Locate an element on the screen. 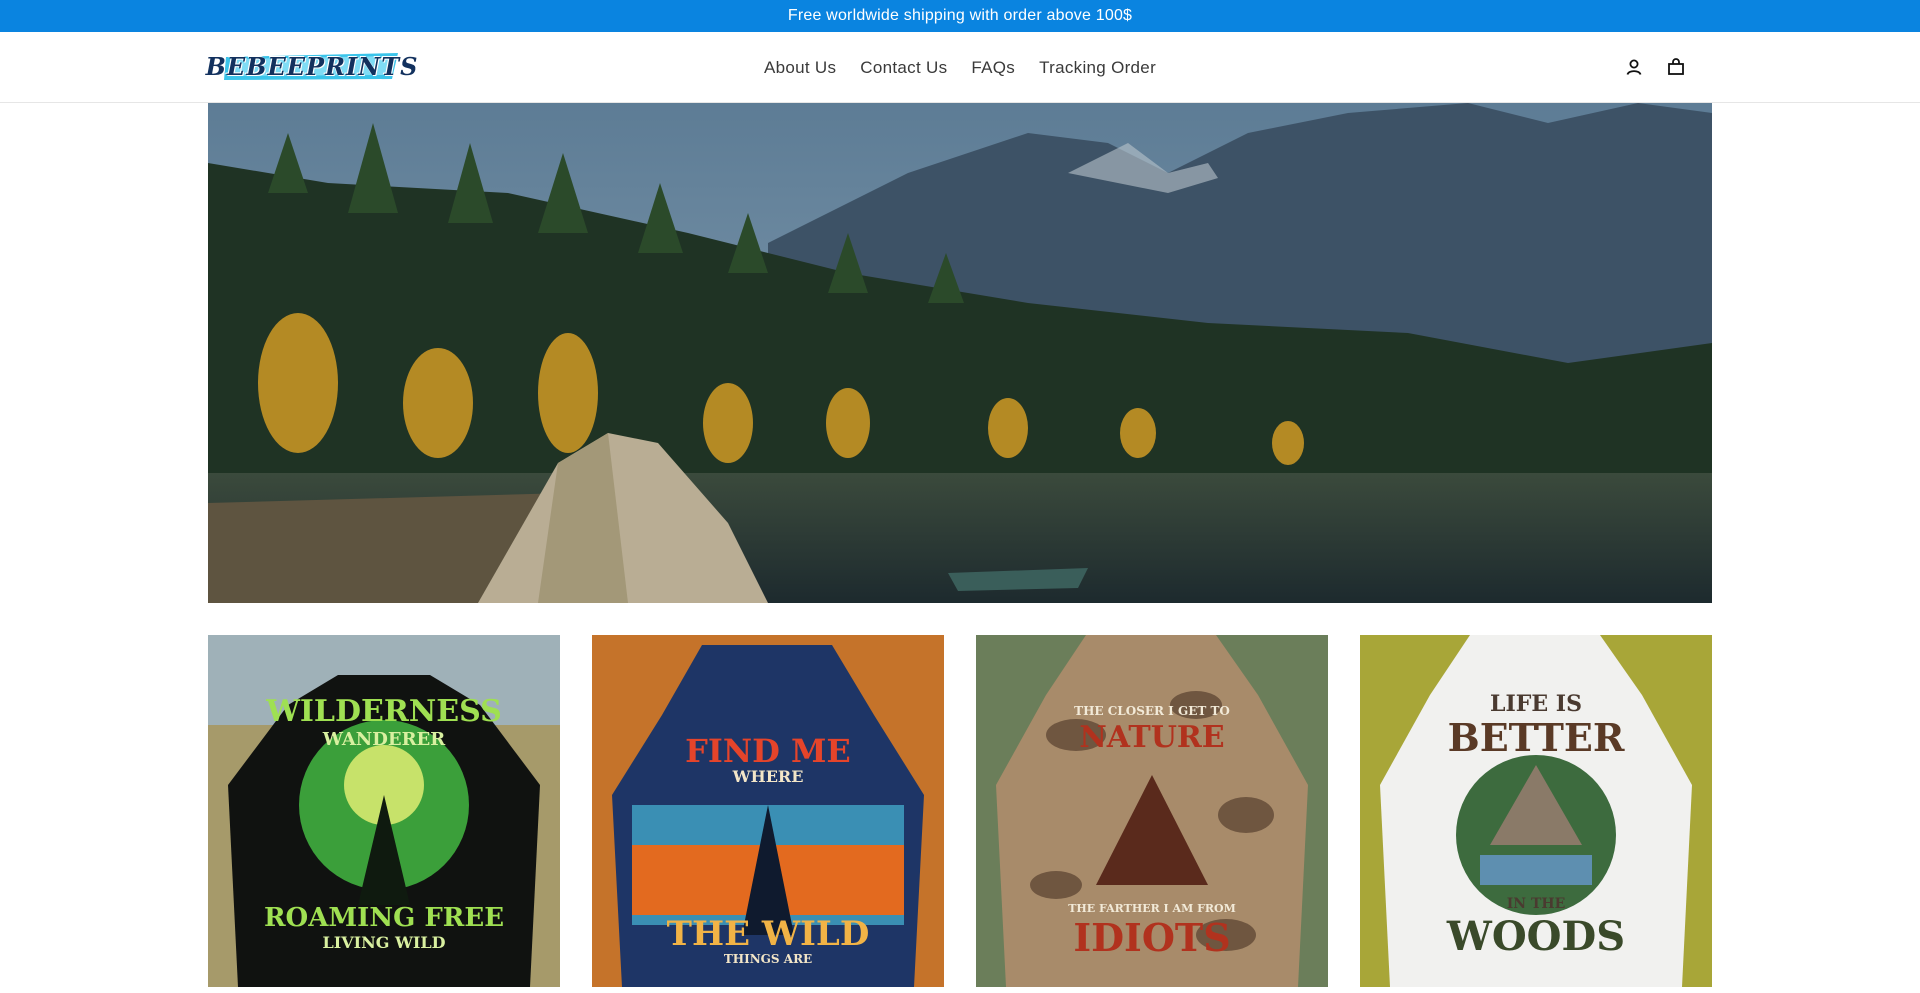 The height and width of the screenshot is (993, 1920). product-card: FIND ME WHERE THE WILD THINGS ARE is located at coordinates (768, 811).